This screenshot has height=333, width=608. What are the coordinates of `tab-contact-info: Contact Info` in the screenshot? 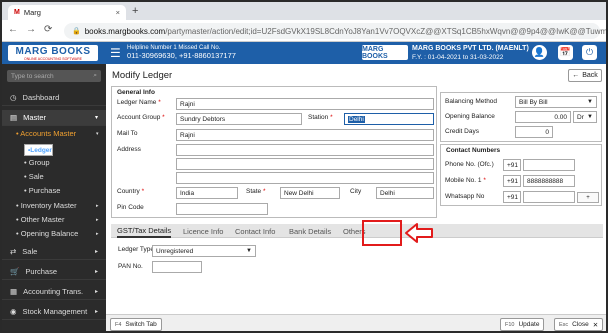 It's located at (255, 231).